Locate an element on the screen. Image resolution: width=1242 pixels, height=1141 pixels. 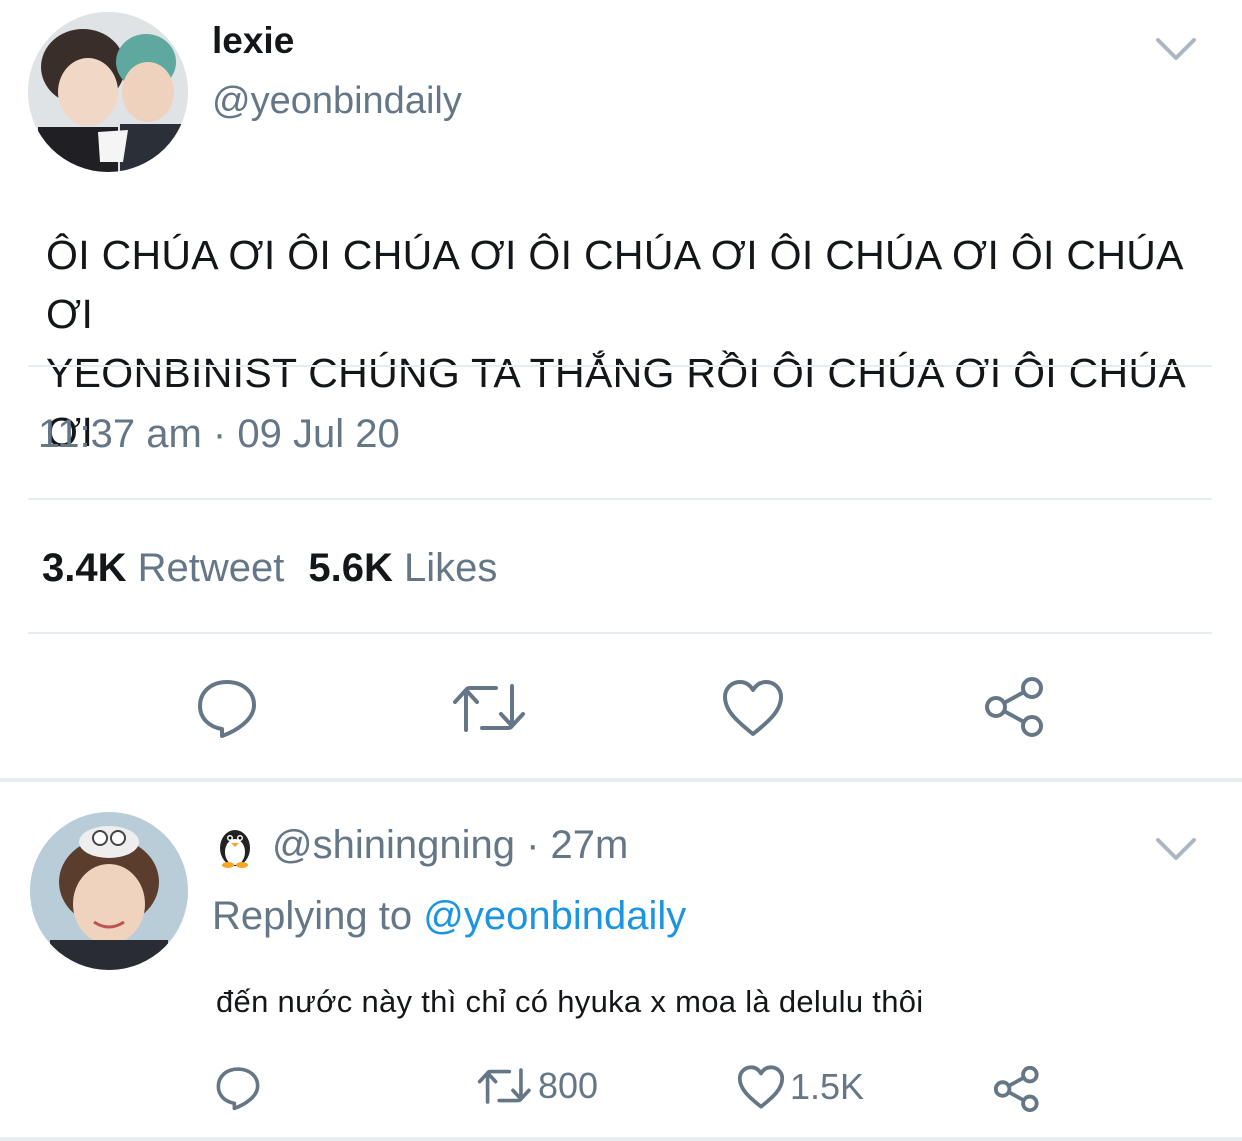
reply-handle: @shiningning is located at coordinates (393, 845).